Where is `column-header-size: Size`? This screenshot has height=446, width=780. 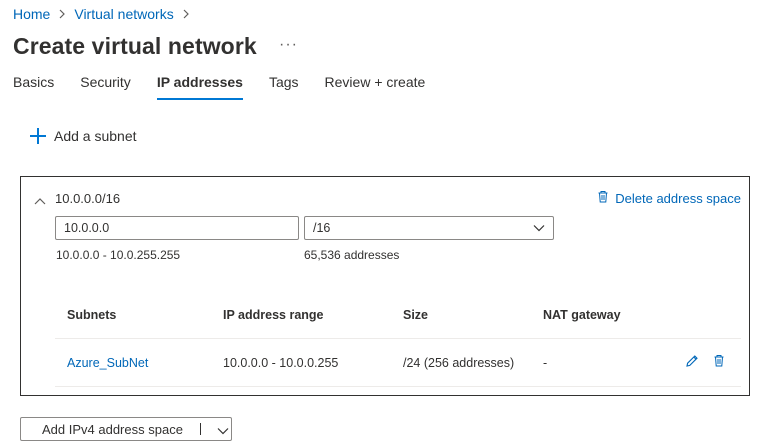
column-header-size: Size is located at coordinates (416, 314).